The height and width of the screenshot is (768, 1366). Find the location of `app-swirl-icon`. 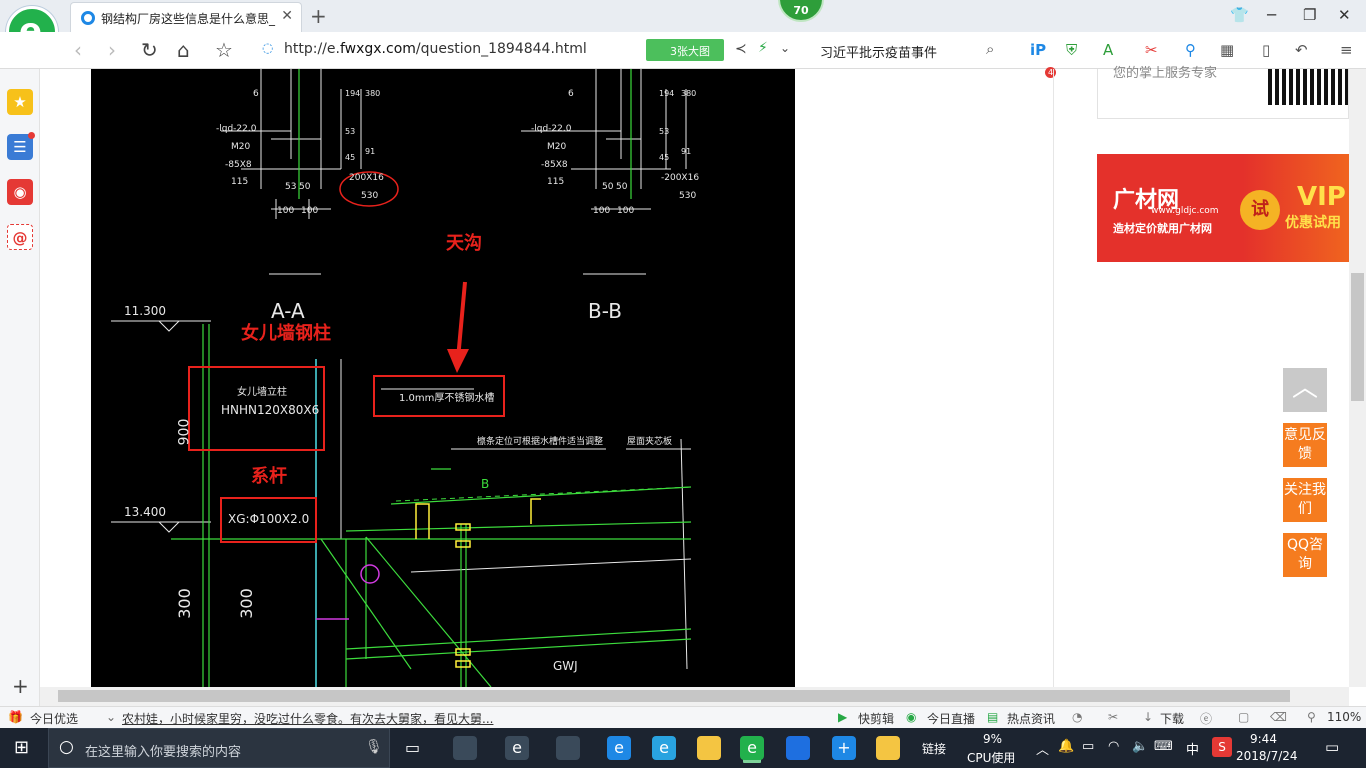

app-swirl-icon is located at coordinates (568, 748).